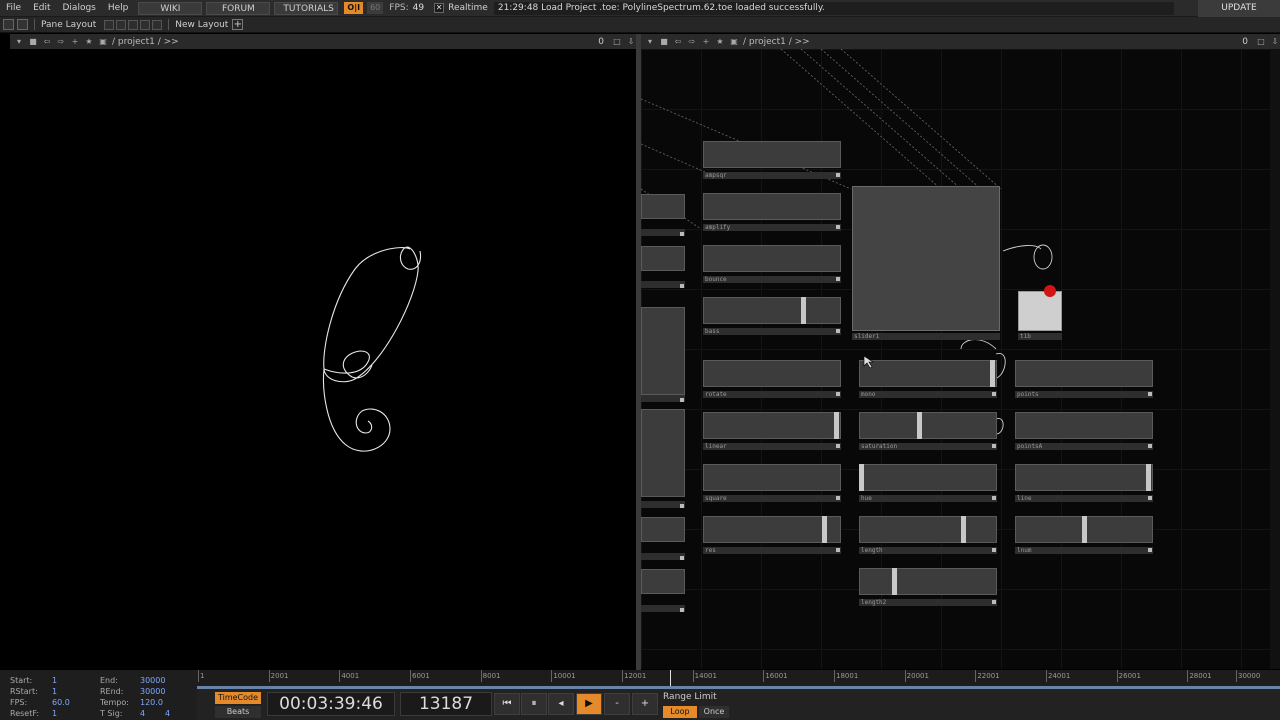 The width and height of the screenshot is (1280, 720). Describe the element at coordinates (238, 24) in the screenshot. I see `add-layout-icon: +` at that location.